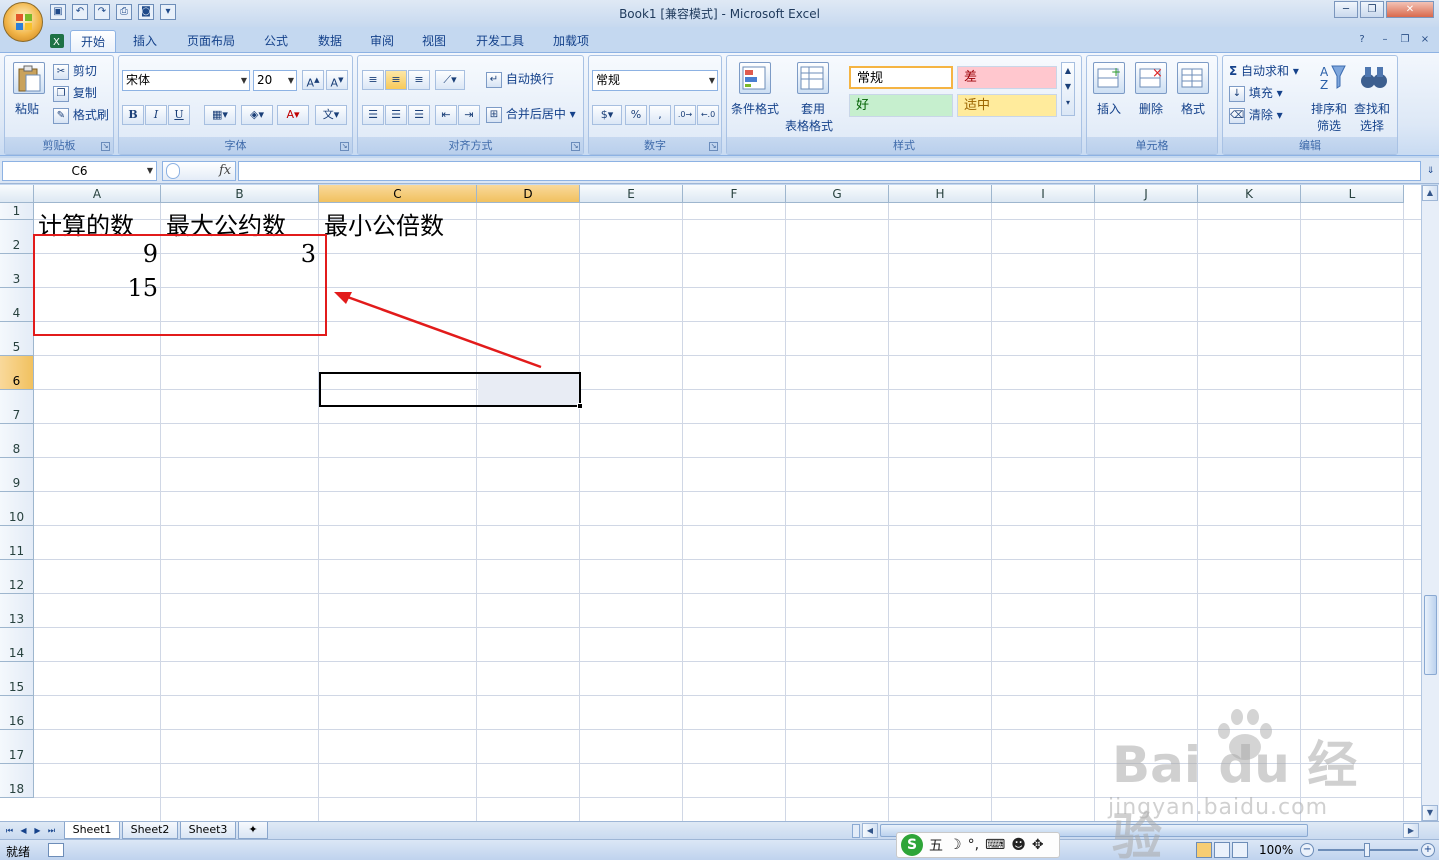  Describe the element at coordinates (17, 679) in the screenshot. I see `row-header-15: 15` at that location.